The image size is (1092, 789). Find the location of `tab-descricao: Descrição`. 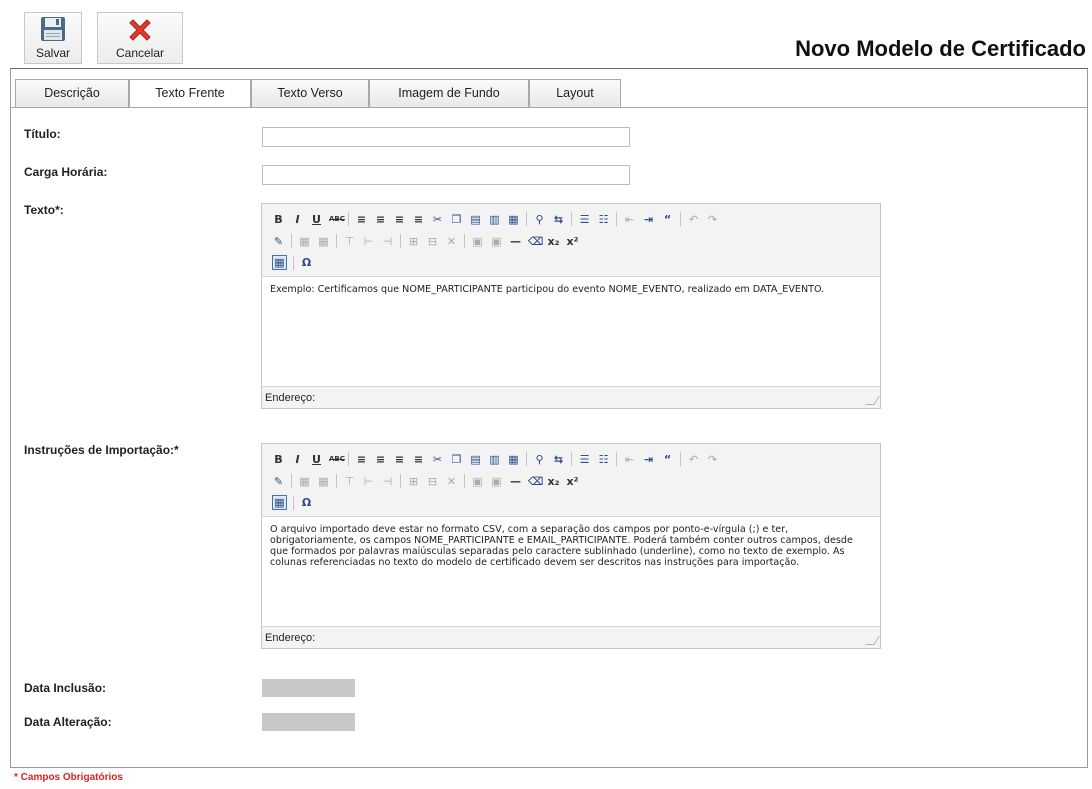

tab-descricao: Descrição is located at coordinates (72, 93).